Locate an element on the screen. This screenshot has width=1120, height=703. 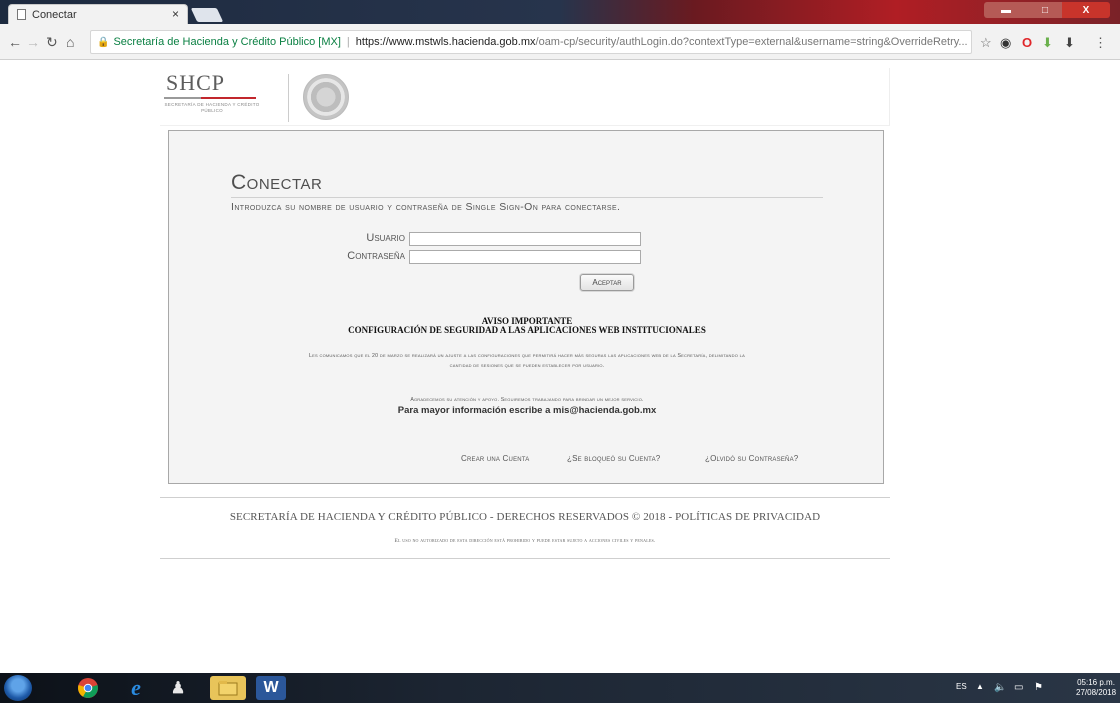
home-icon: ⌂ is located at coordinates (70, 42).